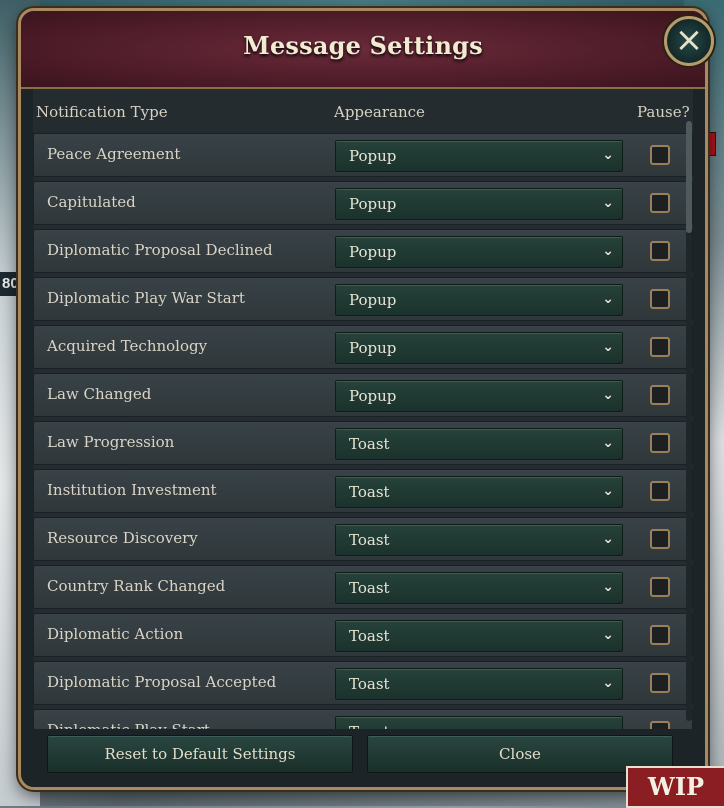  I want to click on dialog-title: Message Settings, so click(363, 45).